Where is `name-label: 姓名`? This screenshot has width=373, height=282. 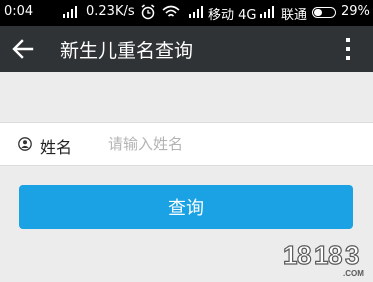 name-label: 姓名 is located at coordinates (56, 147).